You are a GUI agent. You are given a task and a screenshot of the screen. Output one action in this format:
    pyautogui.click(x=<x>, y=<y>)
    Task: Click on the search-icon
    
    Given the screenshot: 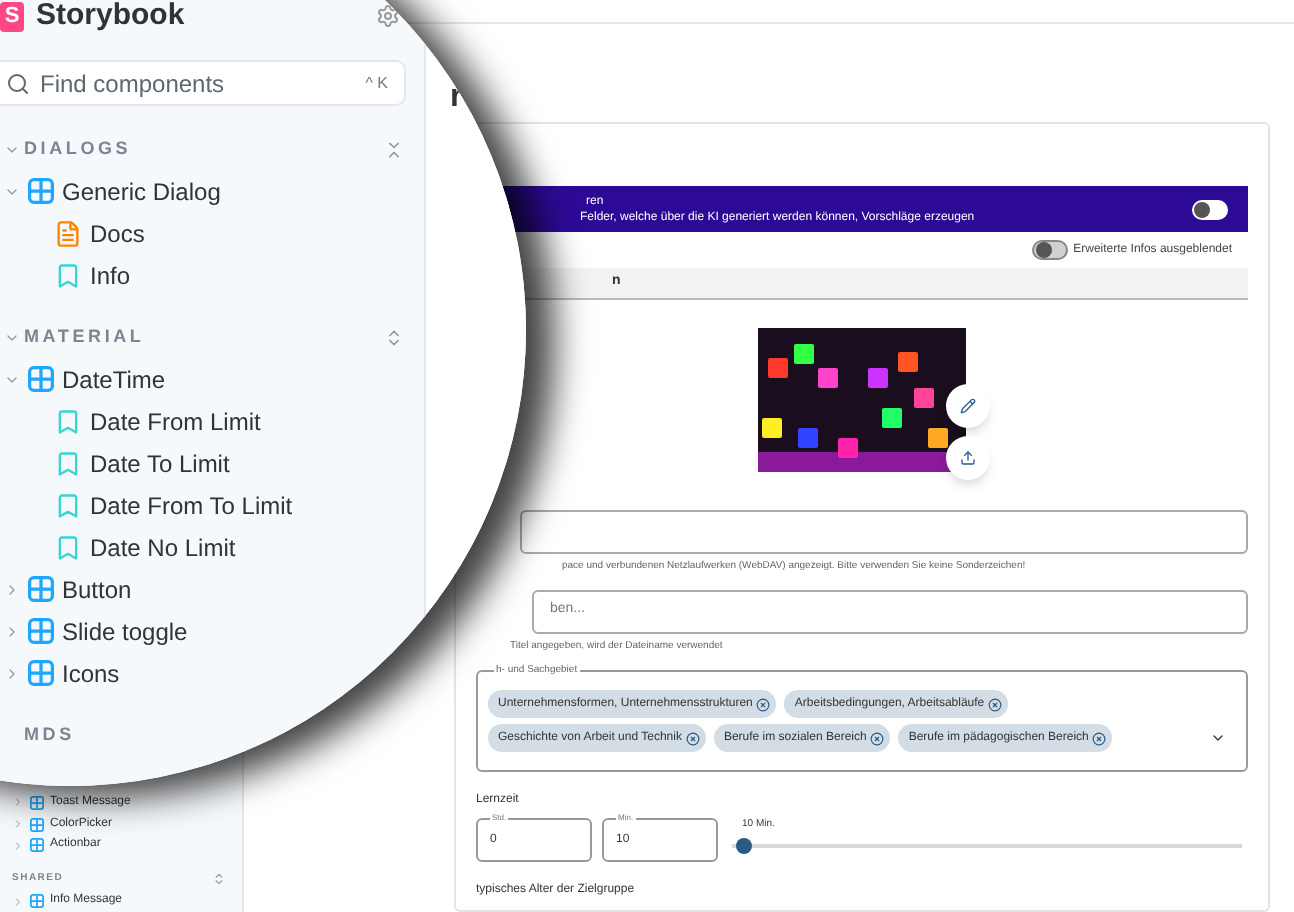 What is the action you would take?
    pyautogui.click(x=18, y=83)
    